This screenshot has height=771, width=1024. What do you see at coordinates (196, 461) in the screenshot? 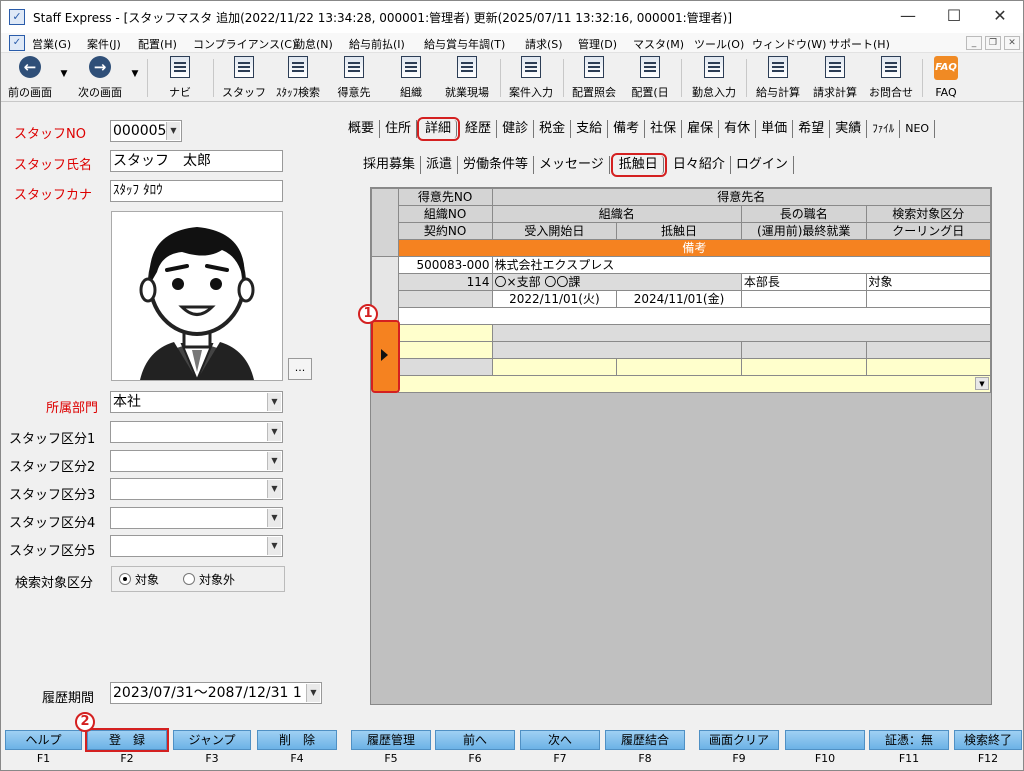
I see `staff-cat2-select: ▼` at bounding box center [196, 461].